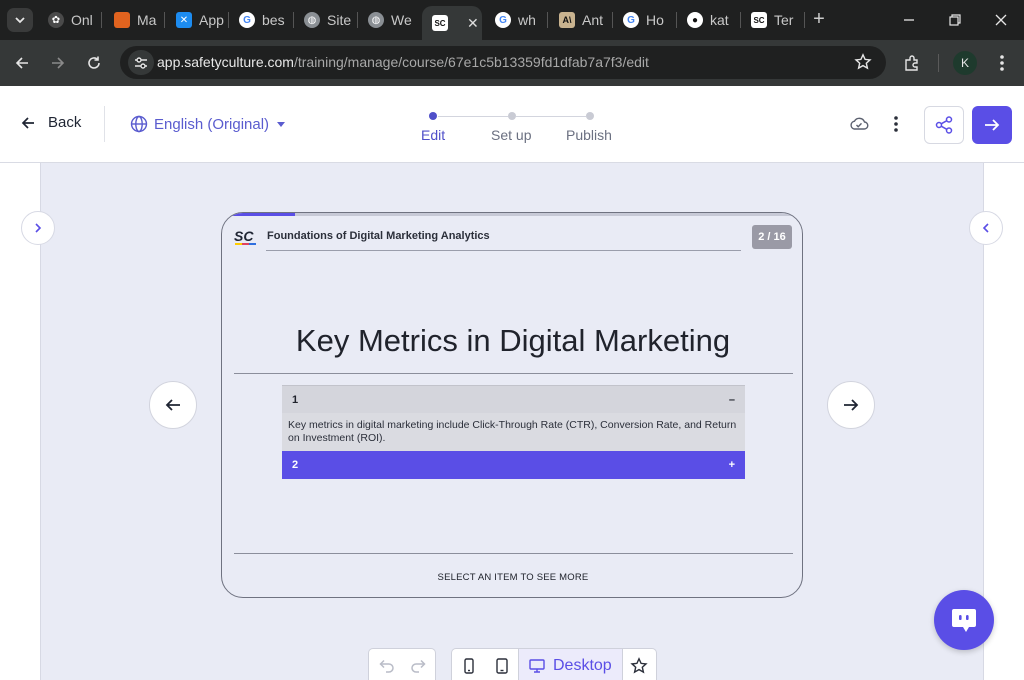 The width and height of the screenshot is (1024, 680). Describe the element at coordinates (708, 20) in the screenshot. I see `browser-tab: ● kat` at that location.